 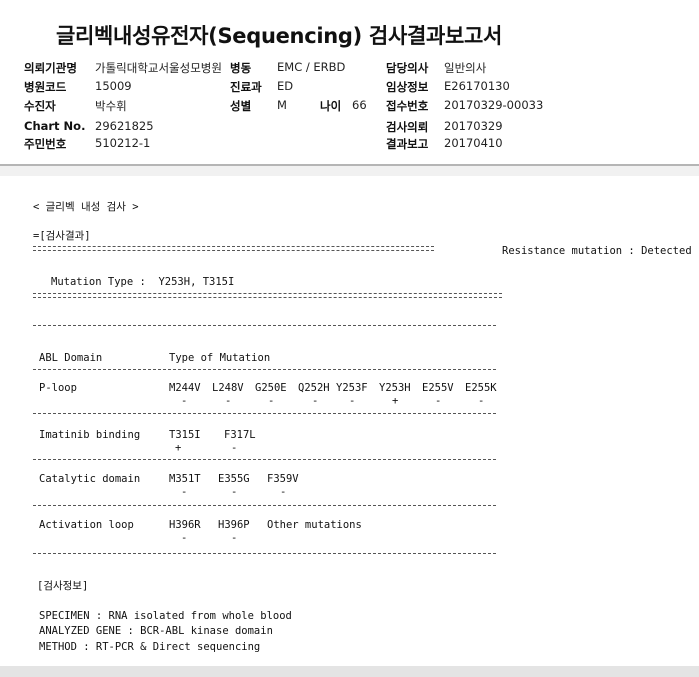 I want to click on col-header-type: Type of Mutation, so click(x=220, y=358).